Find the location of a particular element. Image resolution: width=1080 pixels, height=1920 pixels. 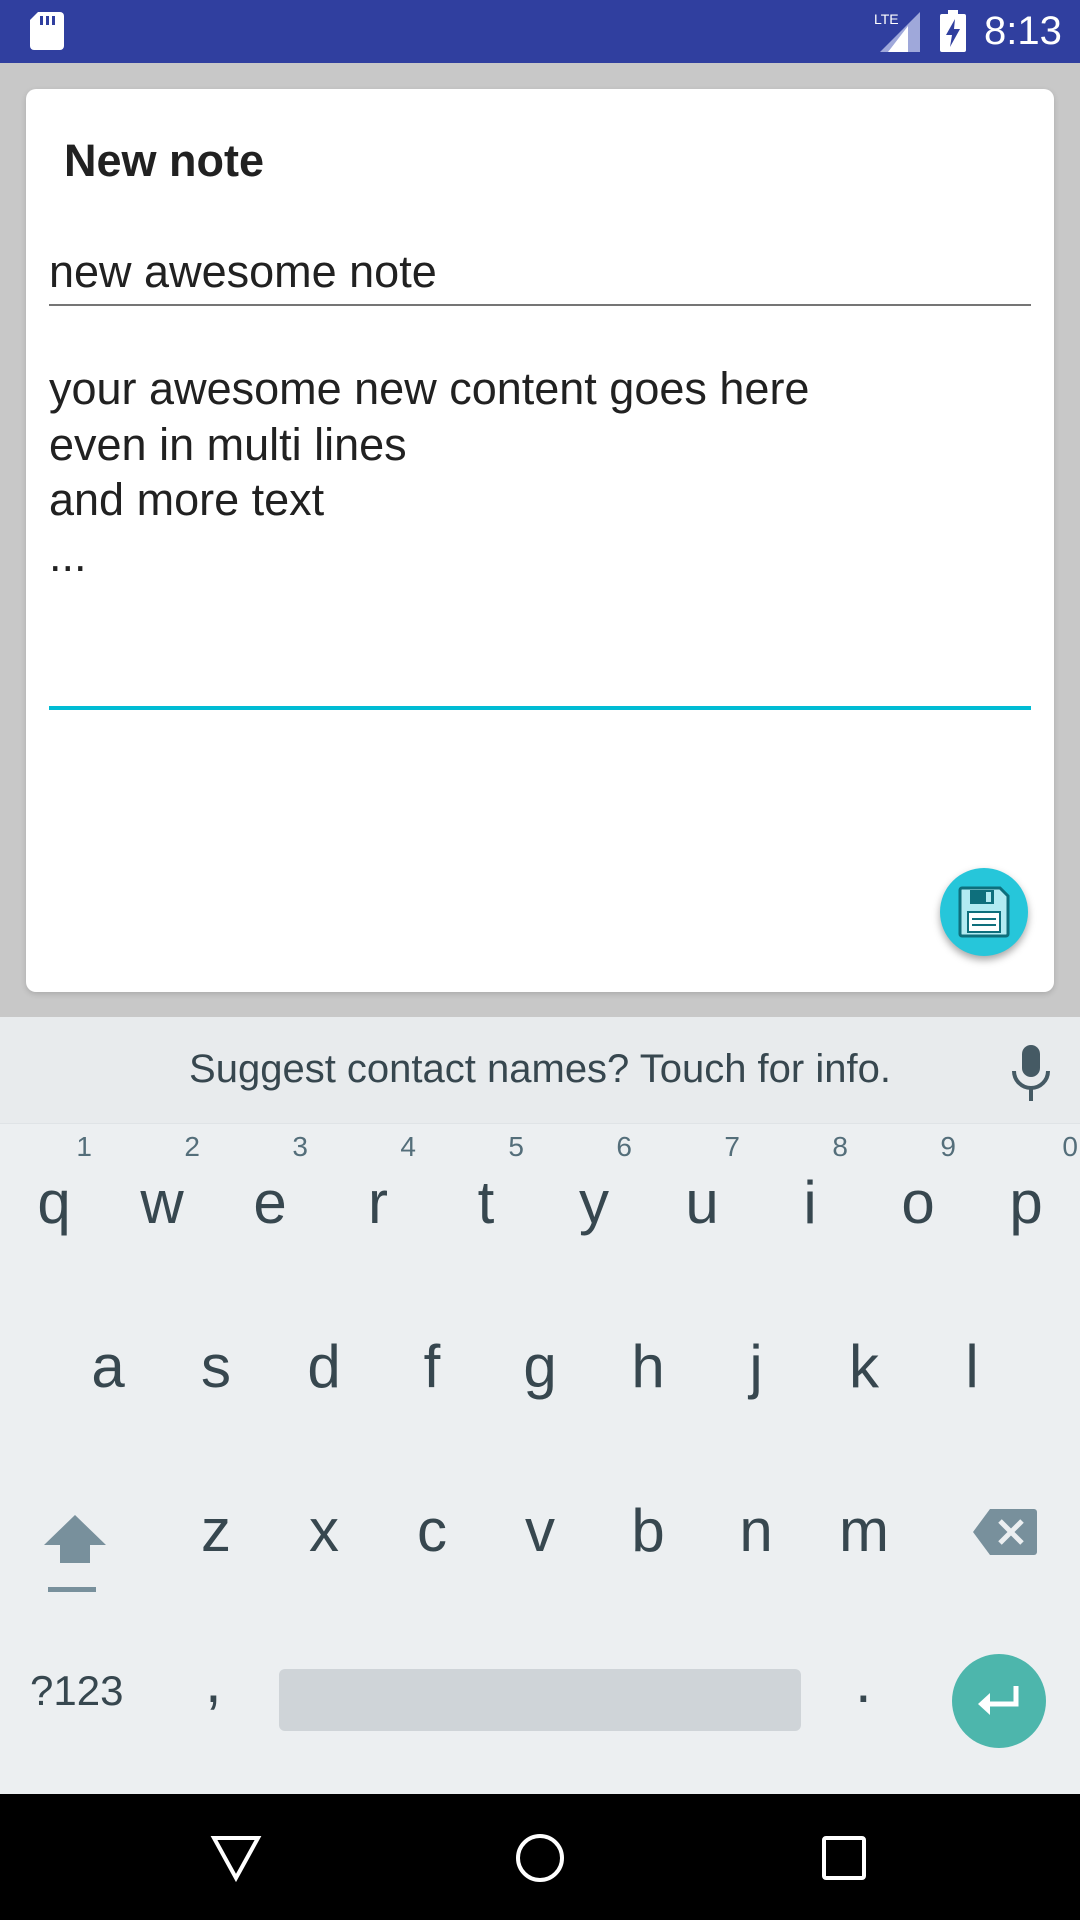

key-d: d is located at coordinates (324, 1362).